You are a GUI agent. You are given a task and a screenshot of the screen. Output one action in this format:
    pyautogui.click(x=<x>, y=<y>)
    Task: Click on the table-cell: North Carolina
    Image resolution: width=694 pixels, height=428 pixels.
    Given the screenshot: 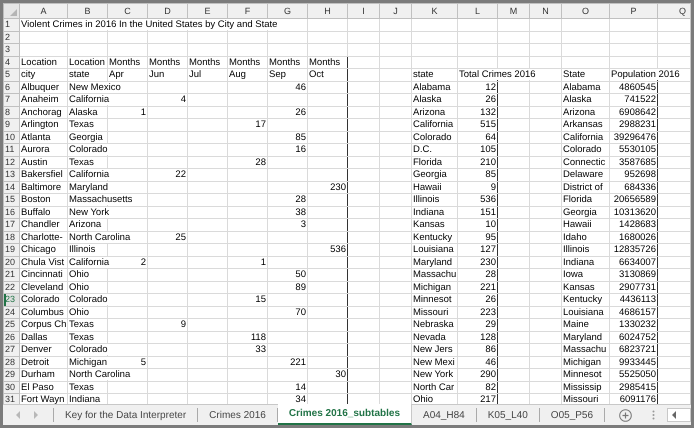 What is the action you would take?
    pyautogui.click(x=100, y=374)
    